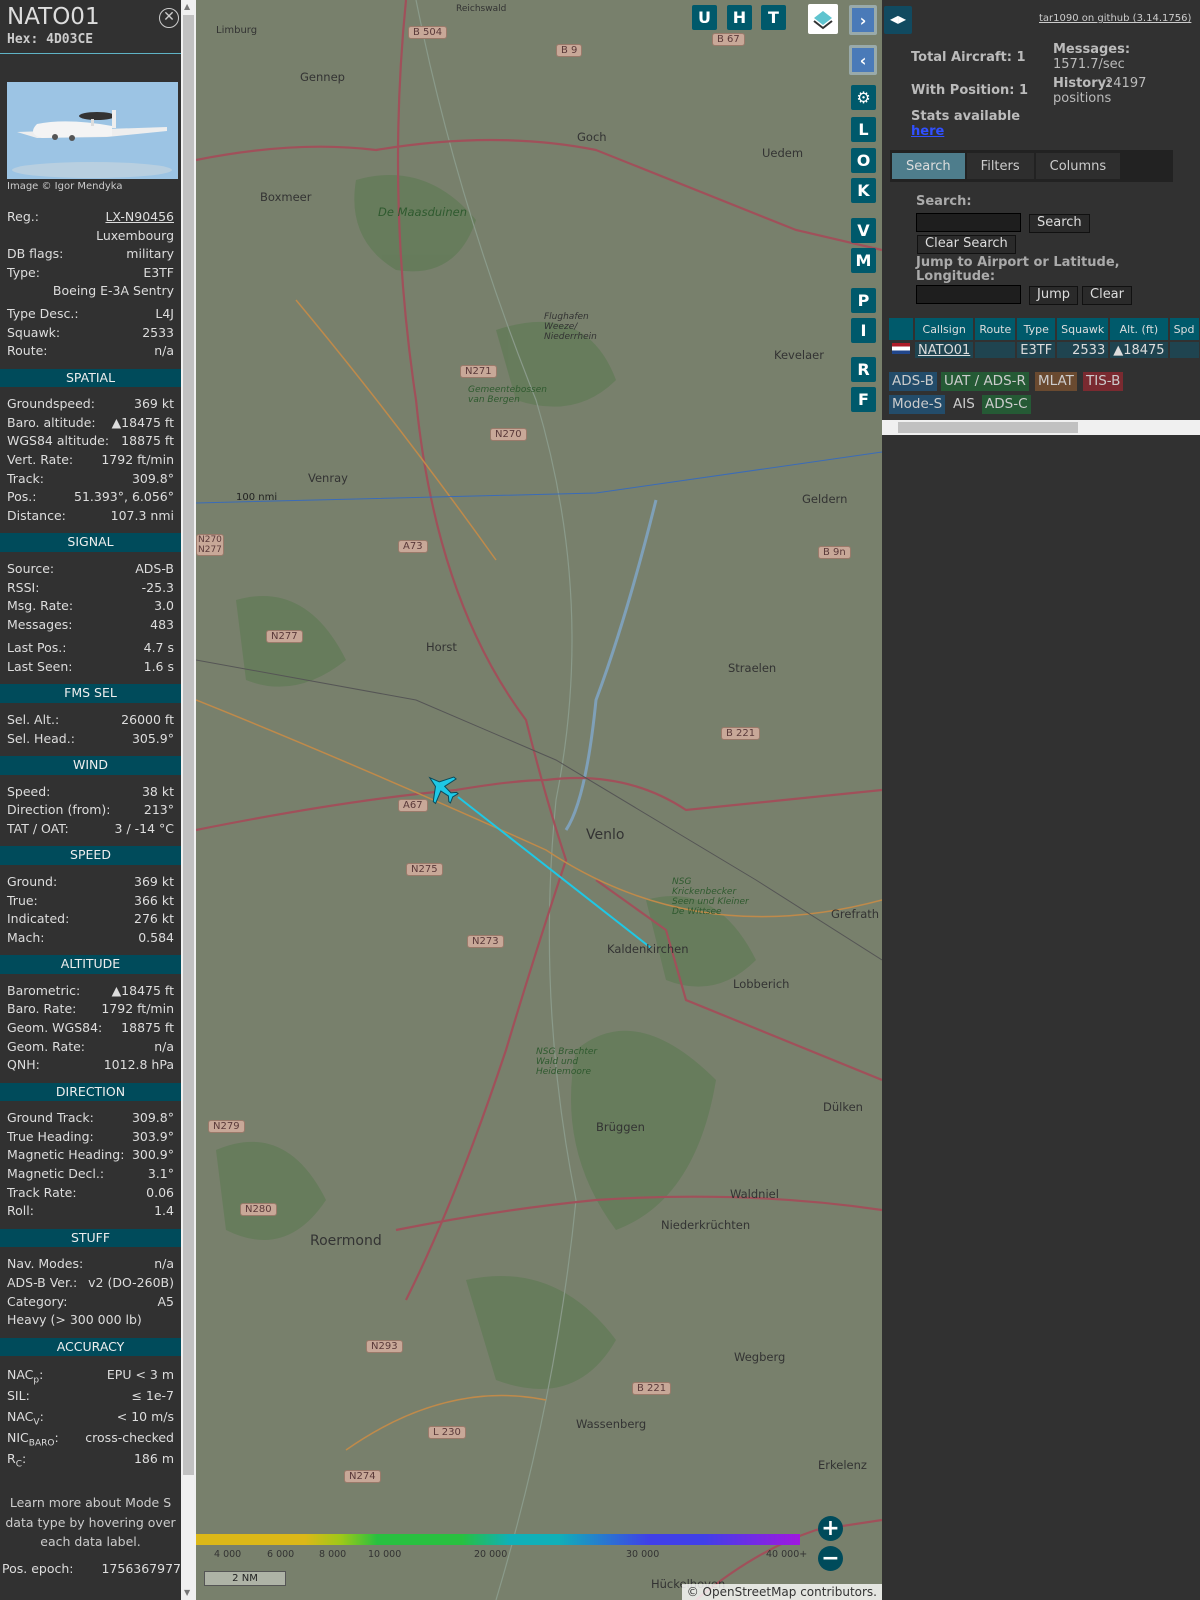 The width and height of the screenshot is (1200, 1600). Describe the element at coordinates (995, 329) in the screenshot. I see `col-route: Route` at that location.